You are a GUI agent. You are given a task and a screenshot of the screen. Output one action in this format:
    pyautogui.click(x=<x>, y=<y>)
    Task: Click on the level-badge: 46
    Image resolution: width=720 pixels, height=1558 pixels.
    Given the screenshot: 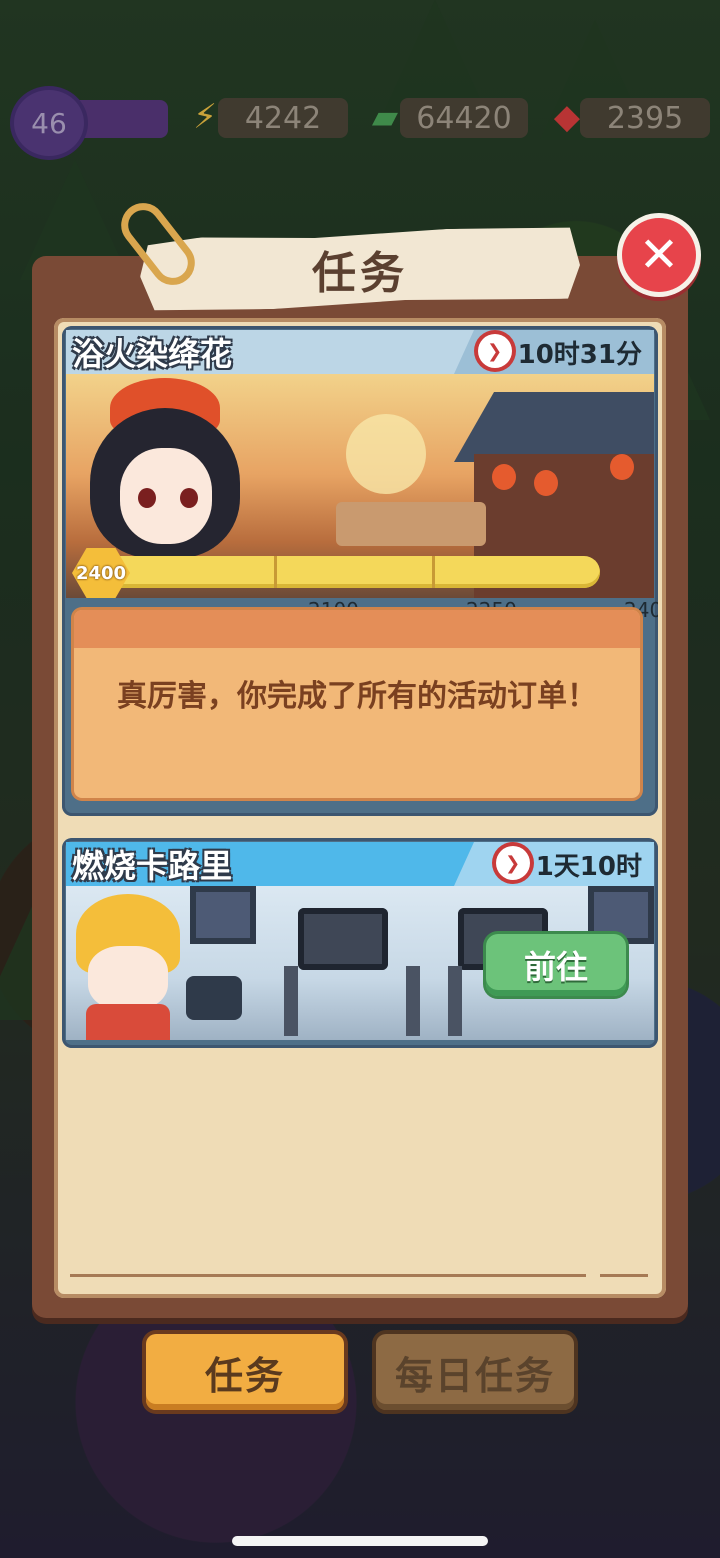 What is the action you would take?
    pyautogui.click(x=49, y=123)
    